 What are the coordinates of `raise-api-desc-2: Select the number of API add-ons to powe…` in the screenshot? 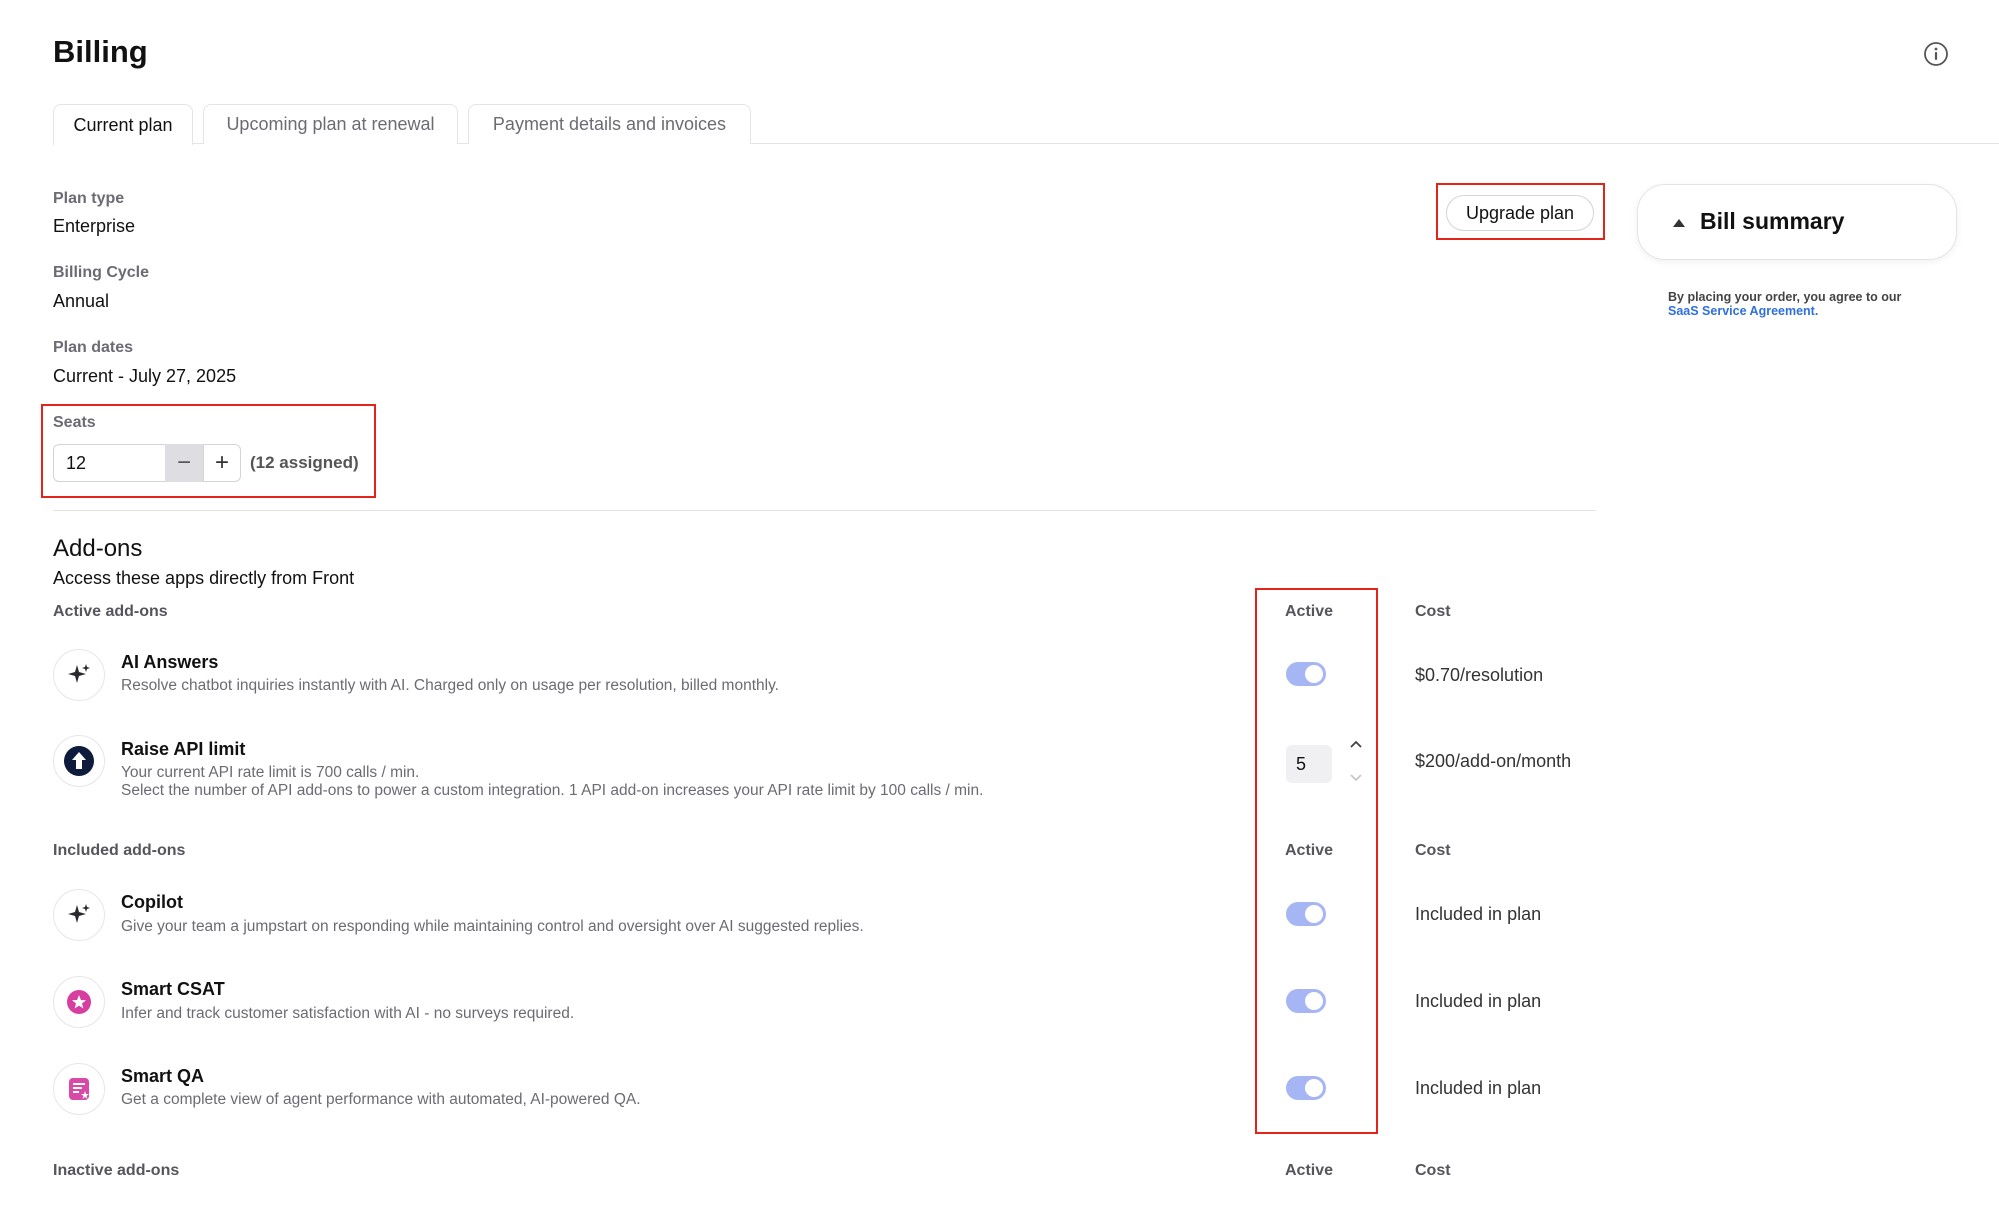 It's located at (552, 790).